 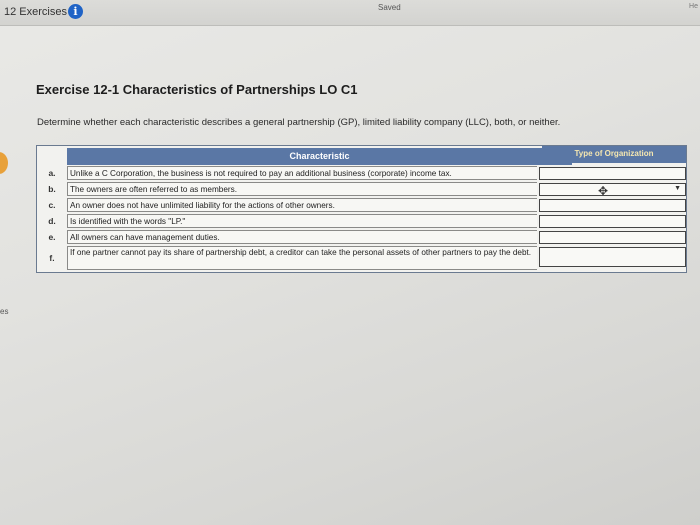 What do you see at coordinates (75, 11) in the screenshot?
I see `info-icon: i` at bounding box center [75, 11].